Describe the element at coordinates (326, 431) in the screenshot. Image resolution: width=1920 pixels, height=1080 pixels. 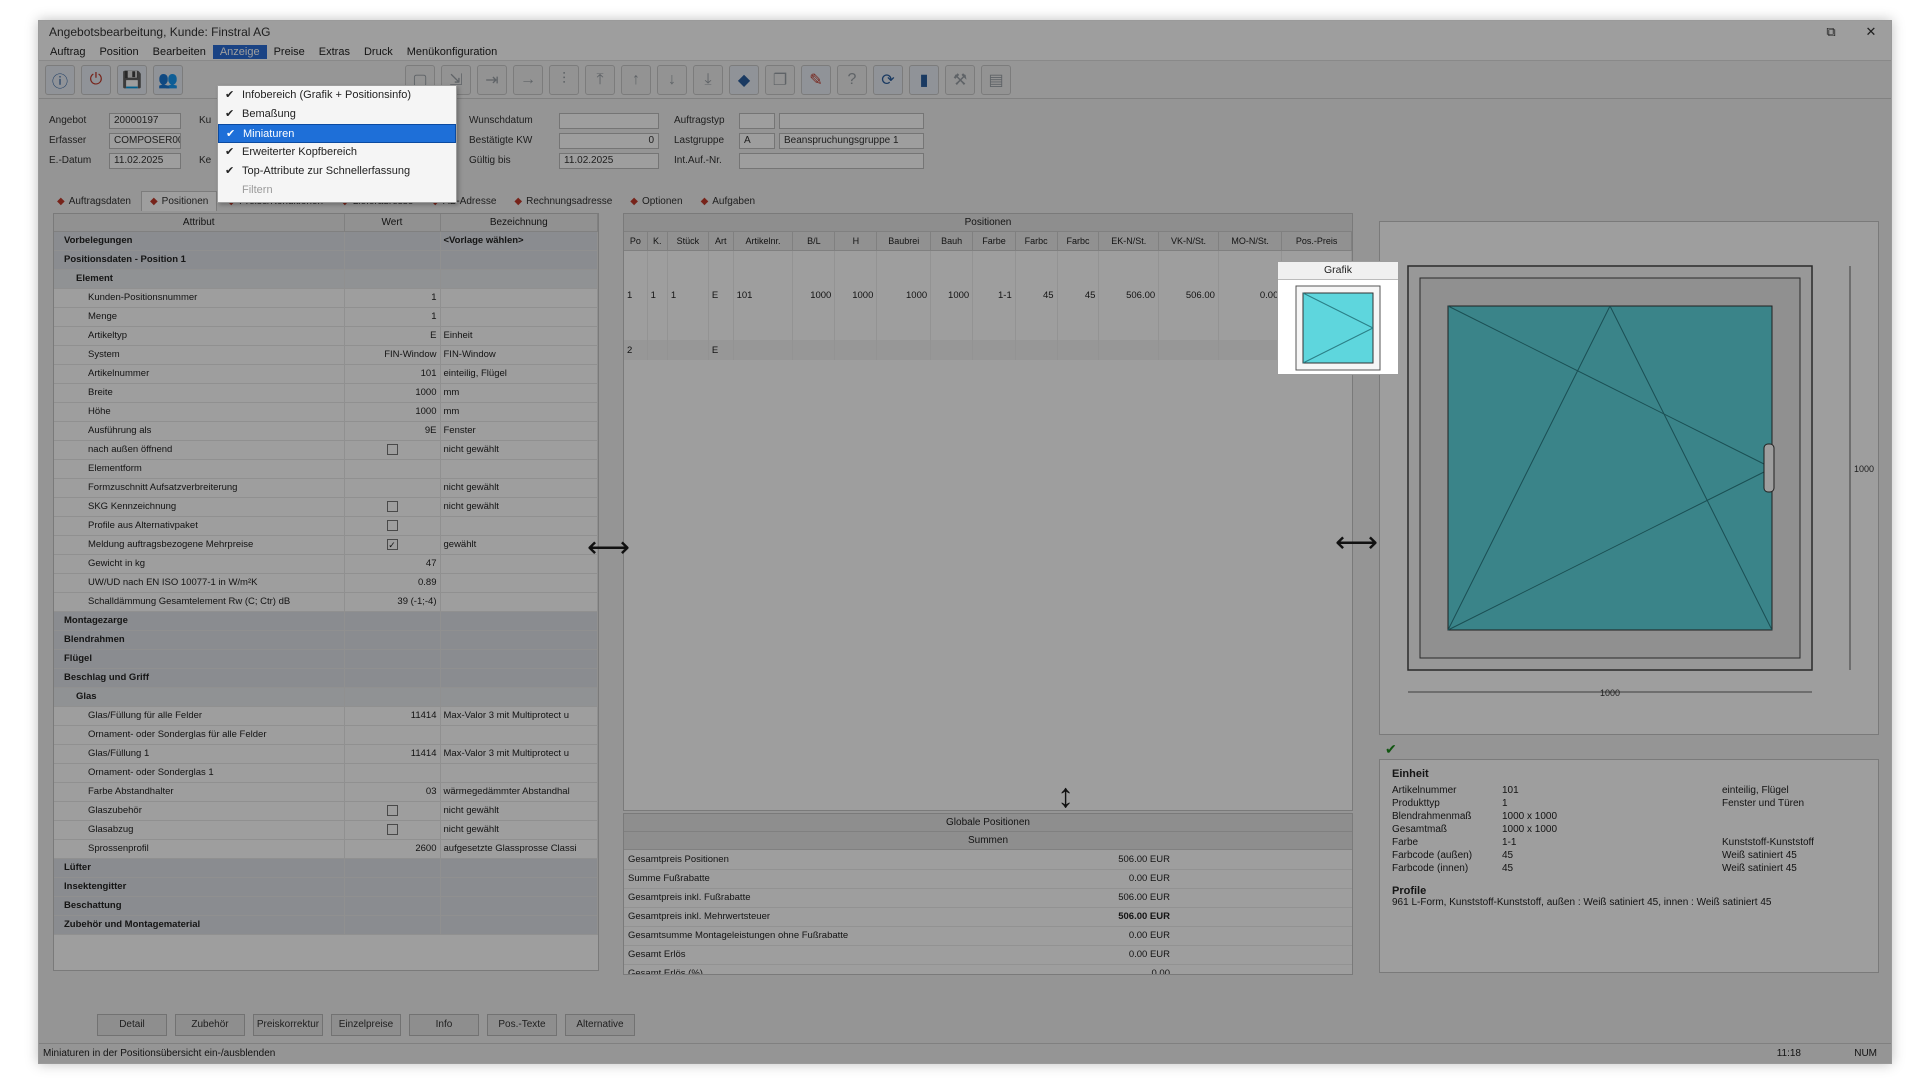
I see `attribute-row: Ausführung als 9E Fenster` at that location.